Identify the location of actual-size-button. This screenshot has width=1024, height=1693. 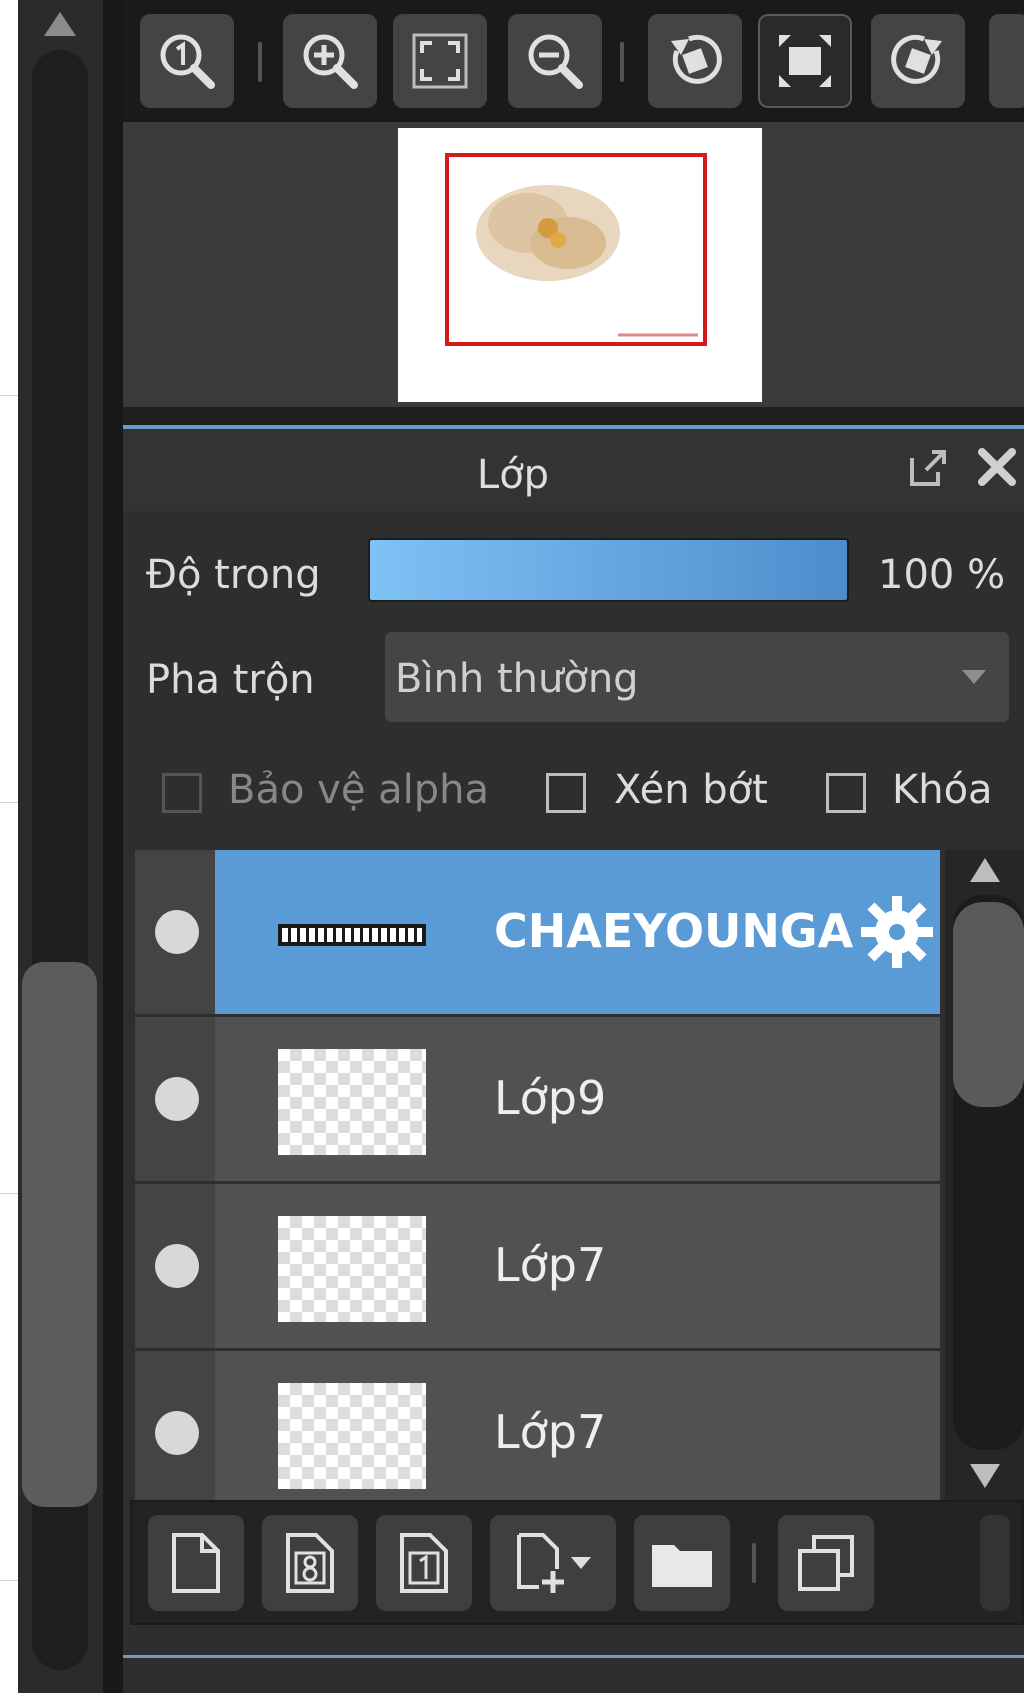
(187, 61).